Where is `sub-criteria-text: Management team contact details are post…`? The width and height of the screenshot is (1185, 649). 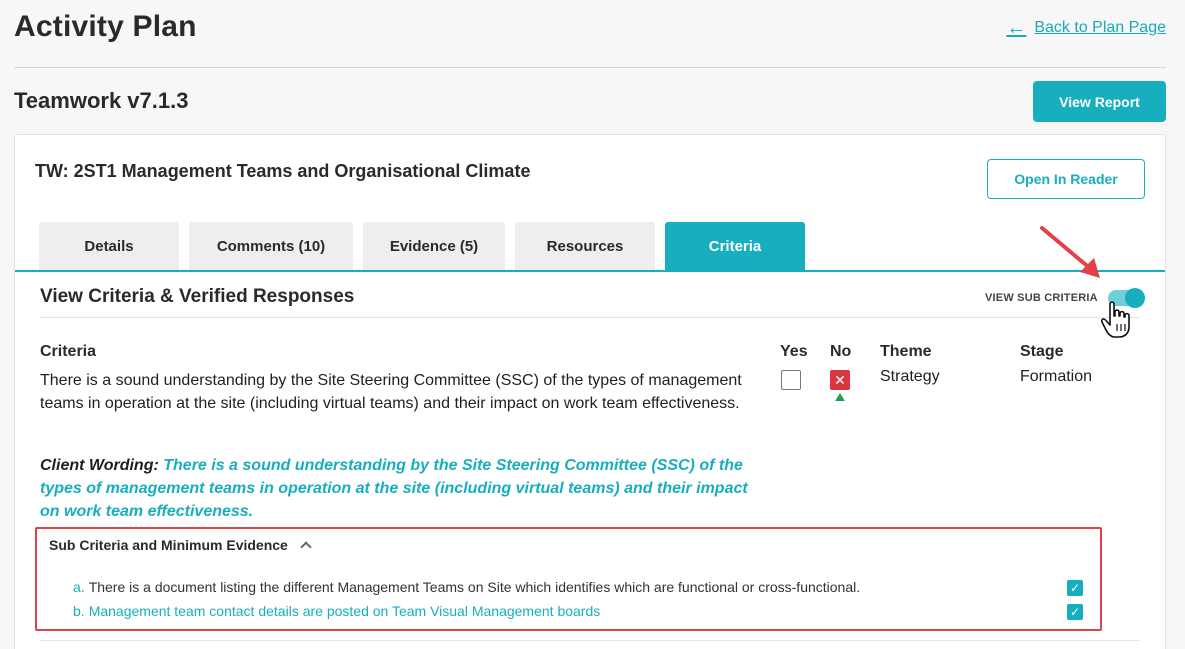
sub-criteria-text: Management team contact details are post… is located at coordinates (344, 611).